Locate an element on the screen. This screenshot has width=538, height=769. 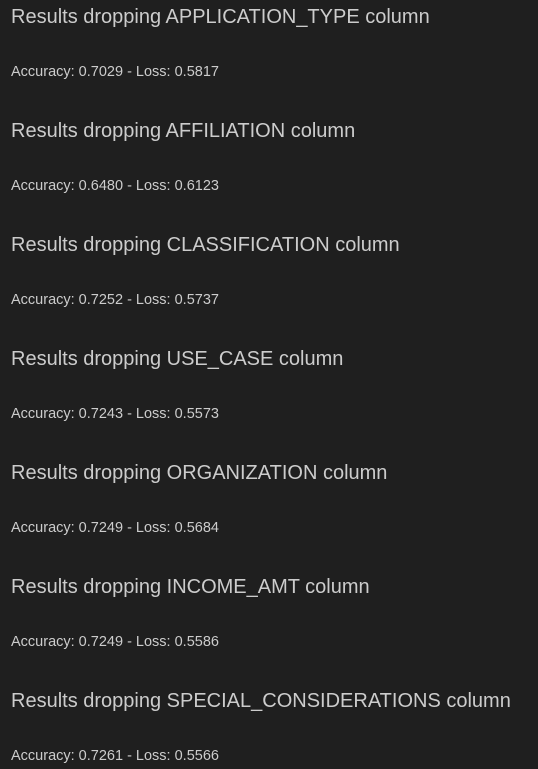
result-heading: Results dropping ORGANIZATION column is located at coordinates (199, 473).